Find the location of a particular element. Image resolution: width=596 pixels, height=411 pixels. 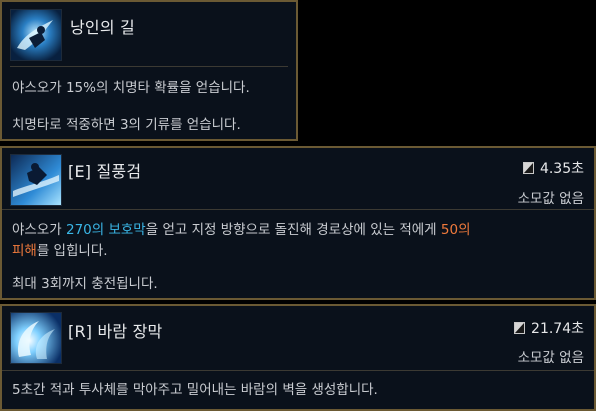

e-skill-title: [E] 질풍검 is located at coordinates (105, 171).